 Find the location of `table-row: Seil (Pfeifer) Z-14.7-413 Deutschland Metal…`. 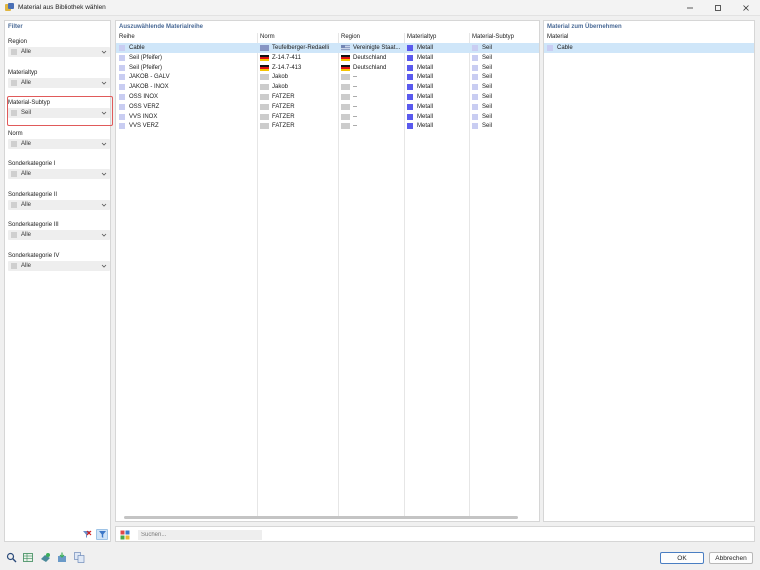

table-row: Seil (Pfeifer) Z-14.7-413 Deutschland Metal… is located at coordinates (327, 68).